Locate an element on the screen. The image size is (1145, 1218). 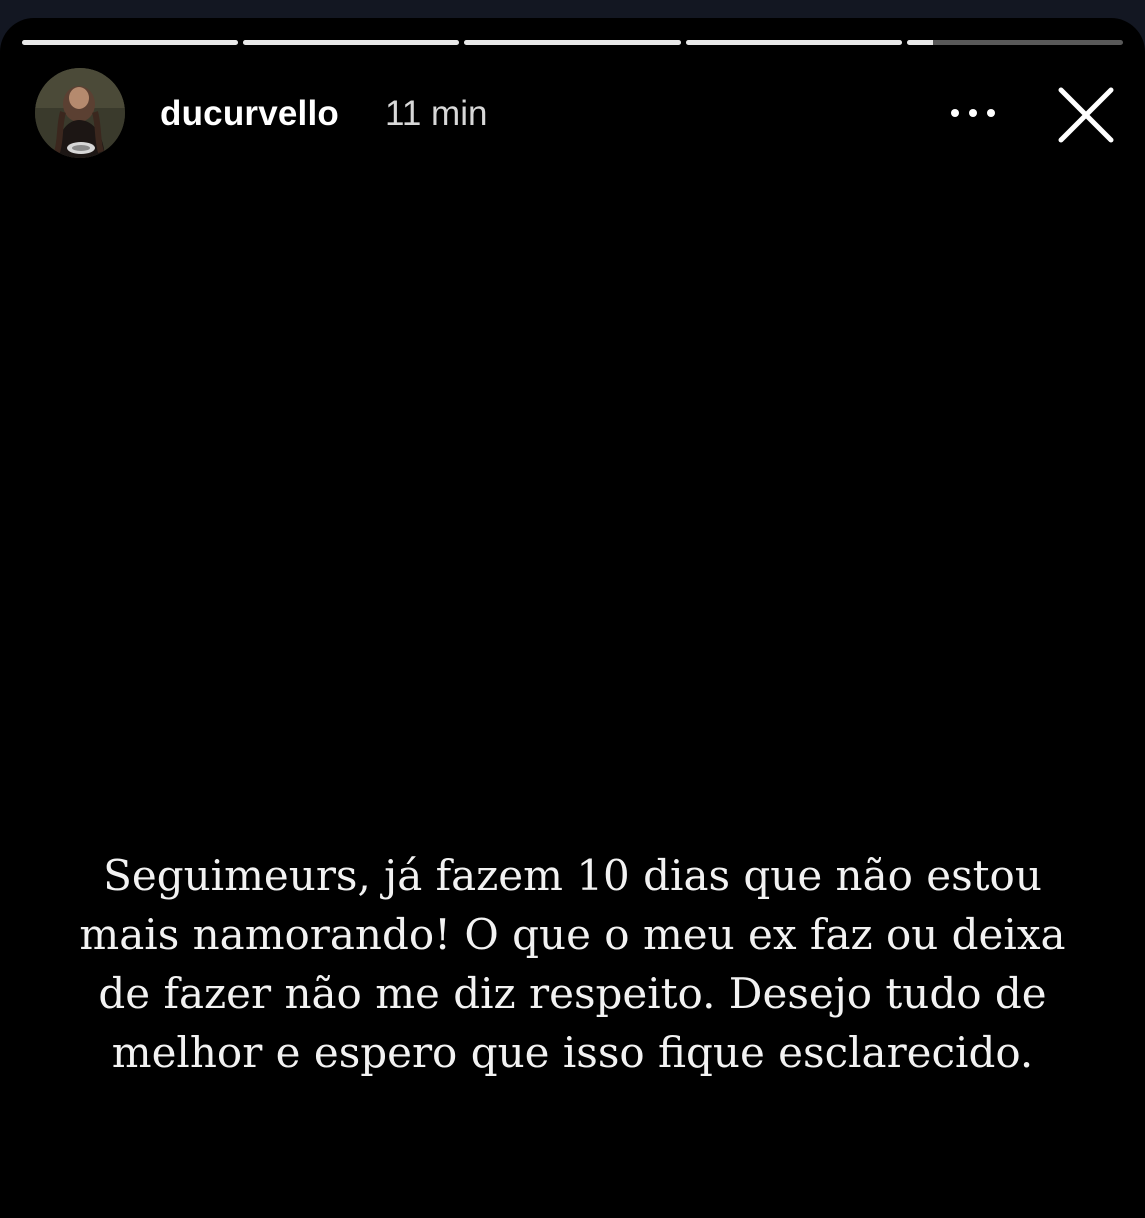
avatar is located at coordinates (80, 113).